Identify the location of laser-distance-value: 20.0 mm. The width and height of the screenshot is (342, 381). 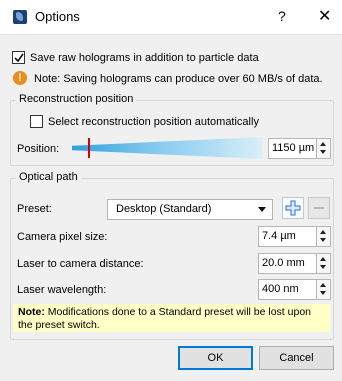
(283, 263).